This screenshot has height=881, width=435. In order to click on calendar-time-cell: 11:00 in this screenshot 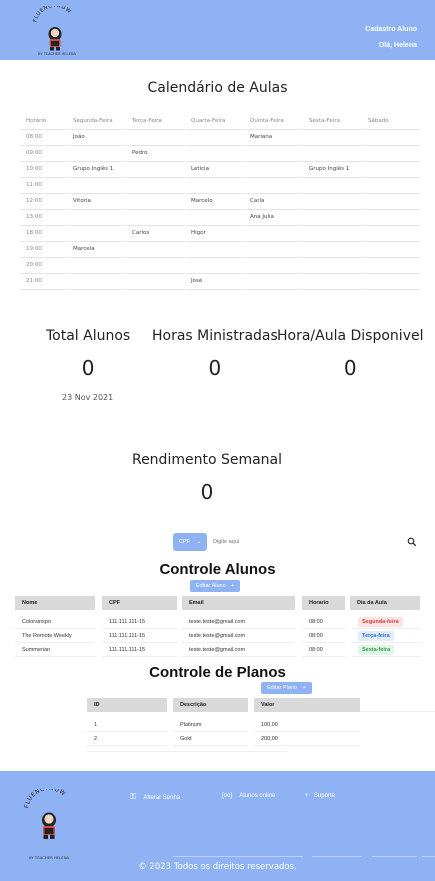, I will do `click(43, 186)`.